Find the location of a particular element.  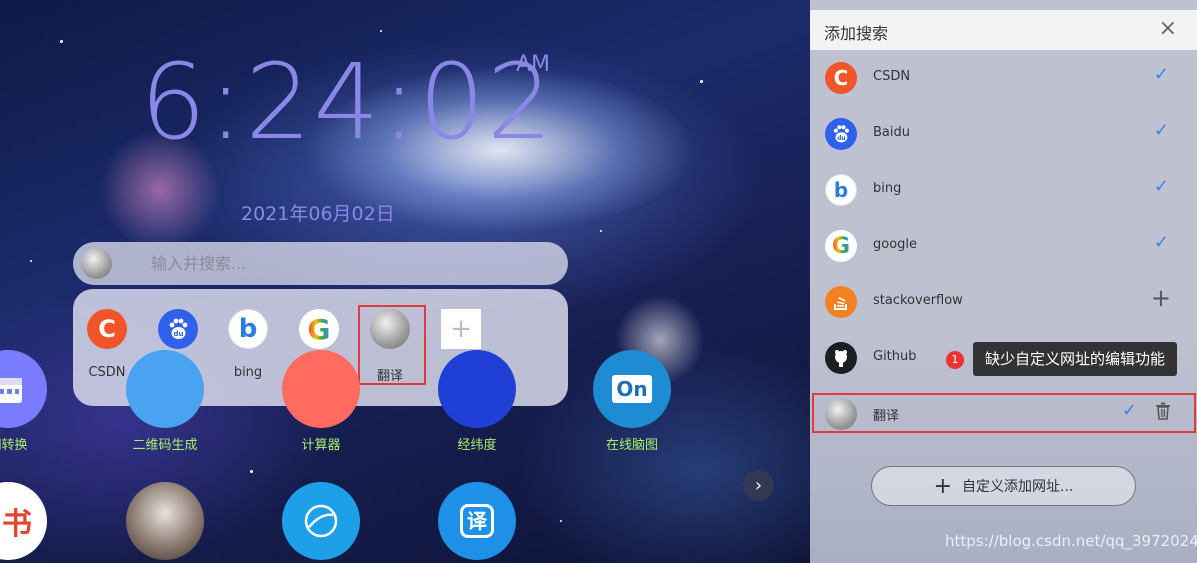

close-icon: × is located at coordinates (1167, 28).